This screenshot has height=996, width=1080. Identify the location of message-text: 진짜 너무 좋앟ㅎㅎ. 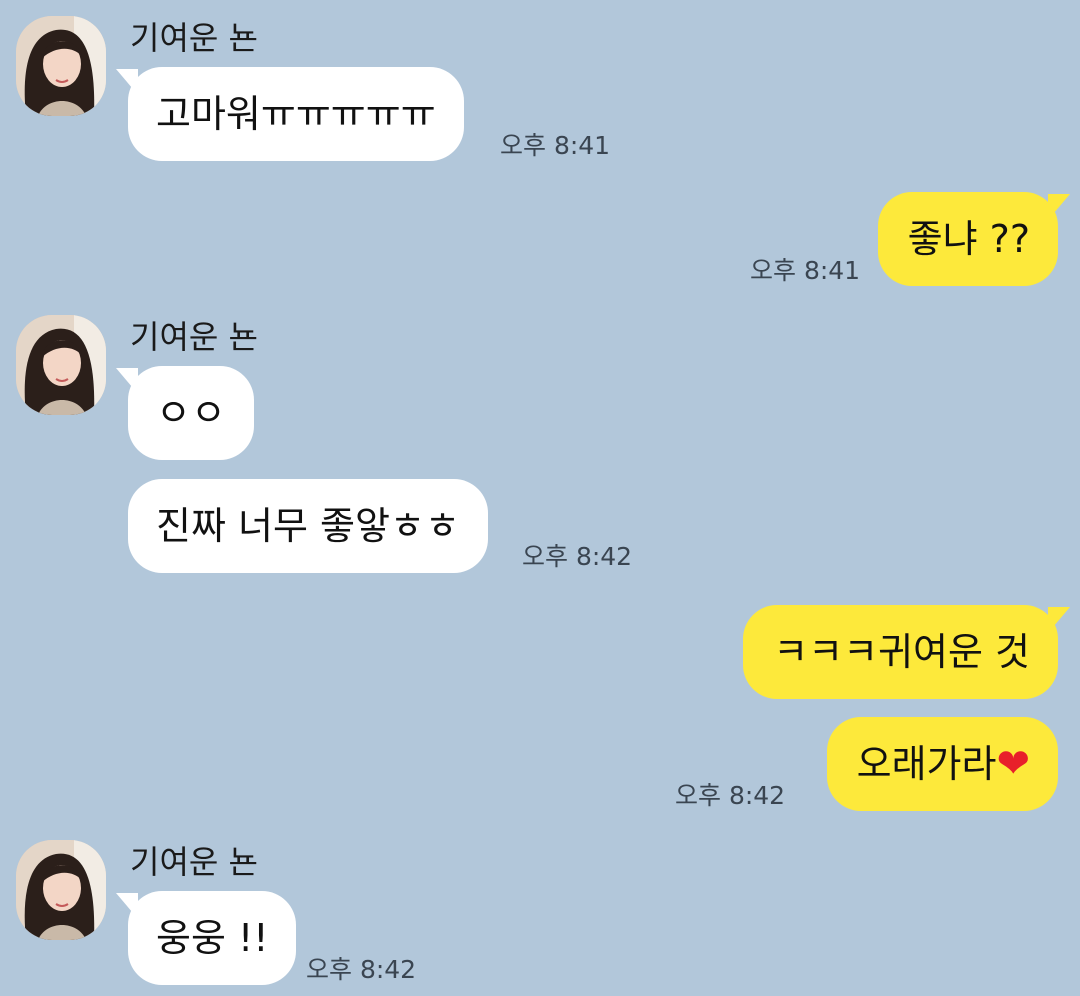
(308, 526).